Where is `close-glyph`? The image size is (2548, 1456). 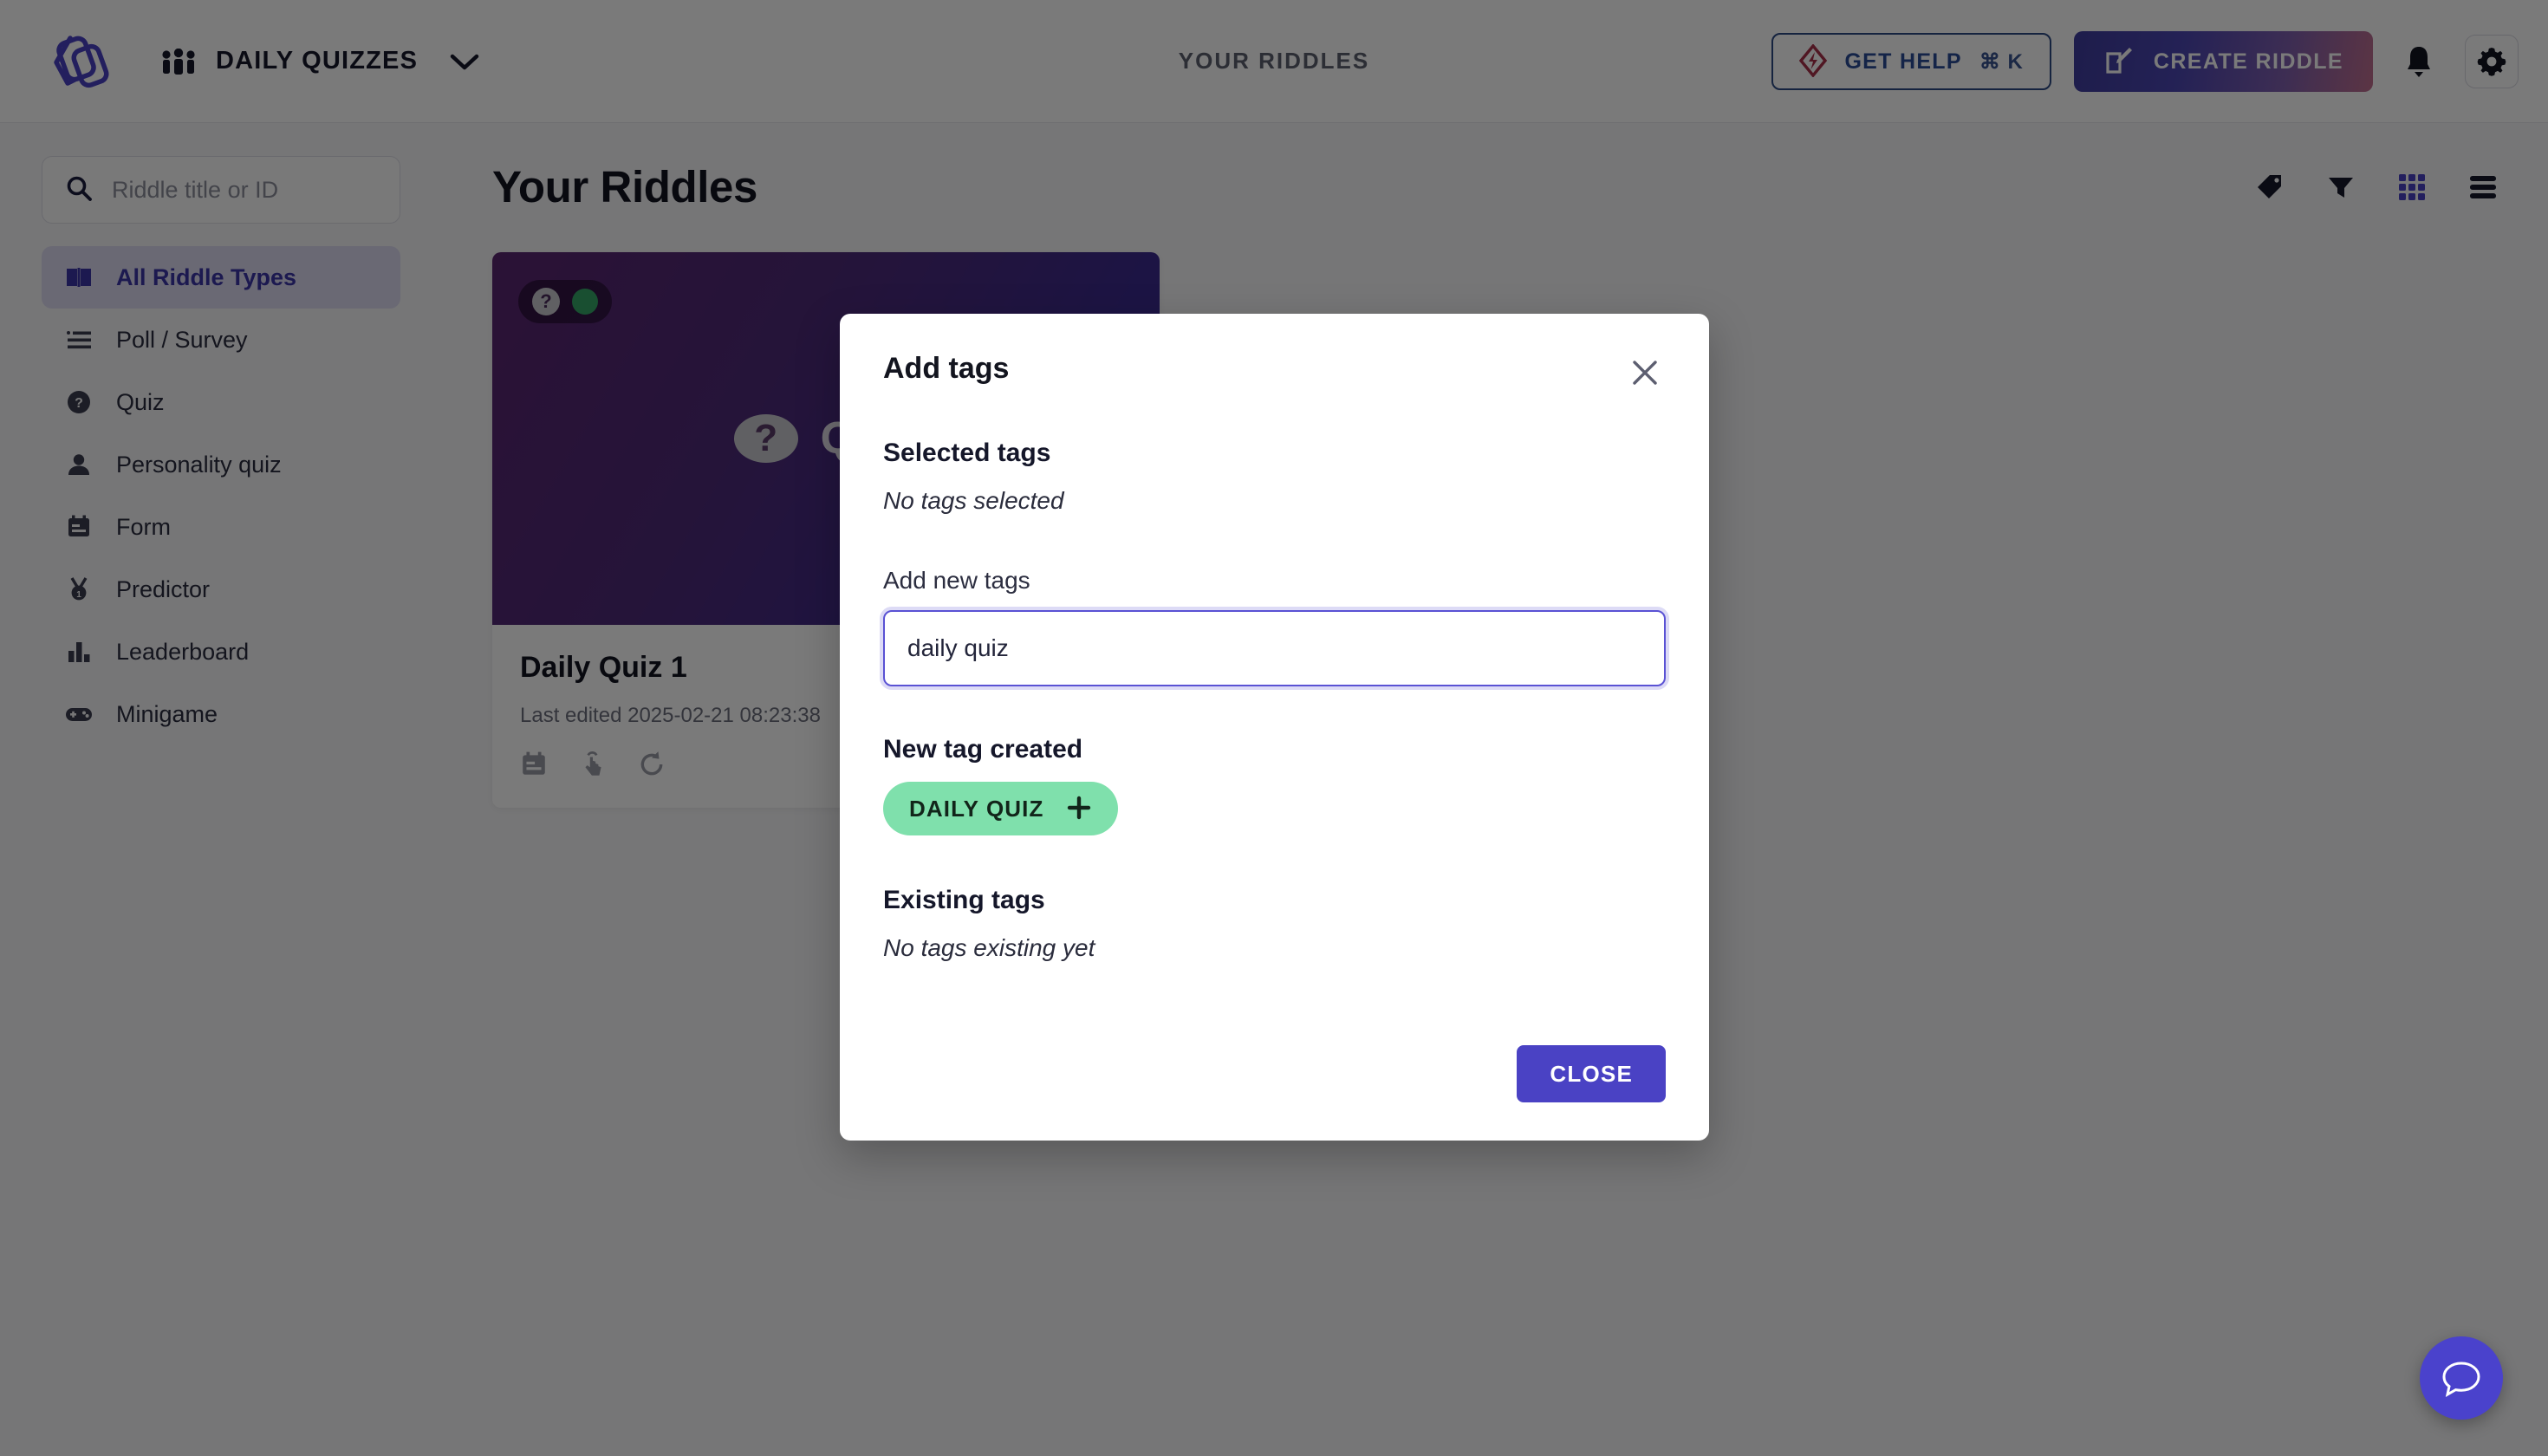 close-glyph is located at coordinates (1645, 373).